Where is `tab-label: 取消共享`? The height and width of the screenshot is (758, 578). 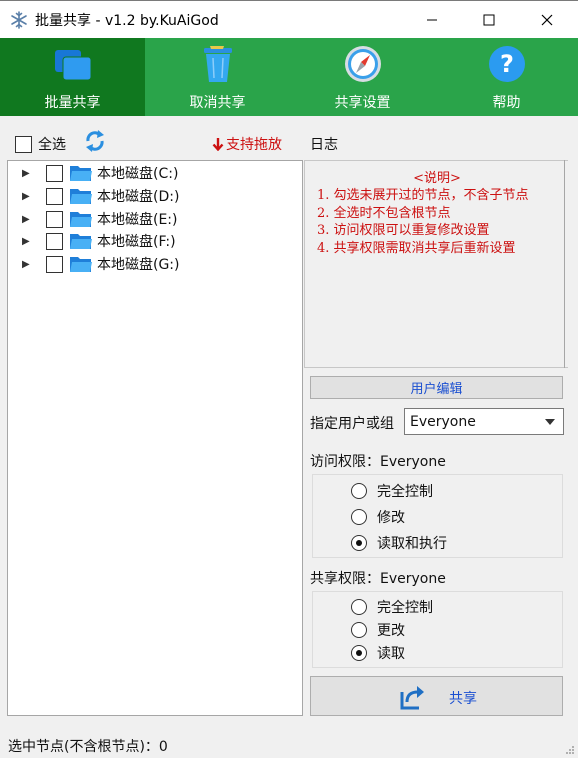
tab-label: 取消共享 is located at coordinates (217, 103).